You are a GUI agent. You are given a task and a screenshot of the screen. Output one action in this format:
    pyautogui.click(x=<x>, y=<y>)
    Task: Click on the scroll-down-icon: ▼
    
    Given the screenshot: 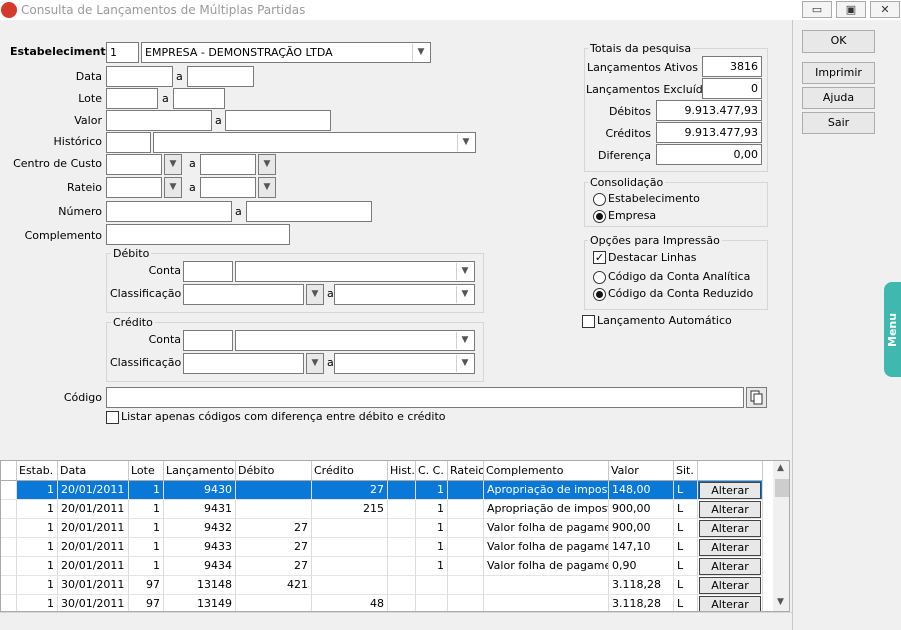 What is the action you would take?
    pyautogui.click(x=780, y=602)
    